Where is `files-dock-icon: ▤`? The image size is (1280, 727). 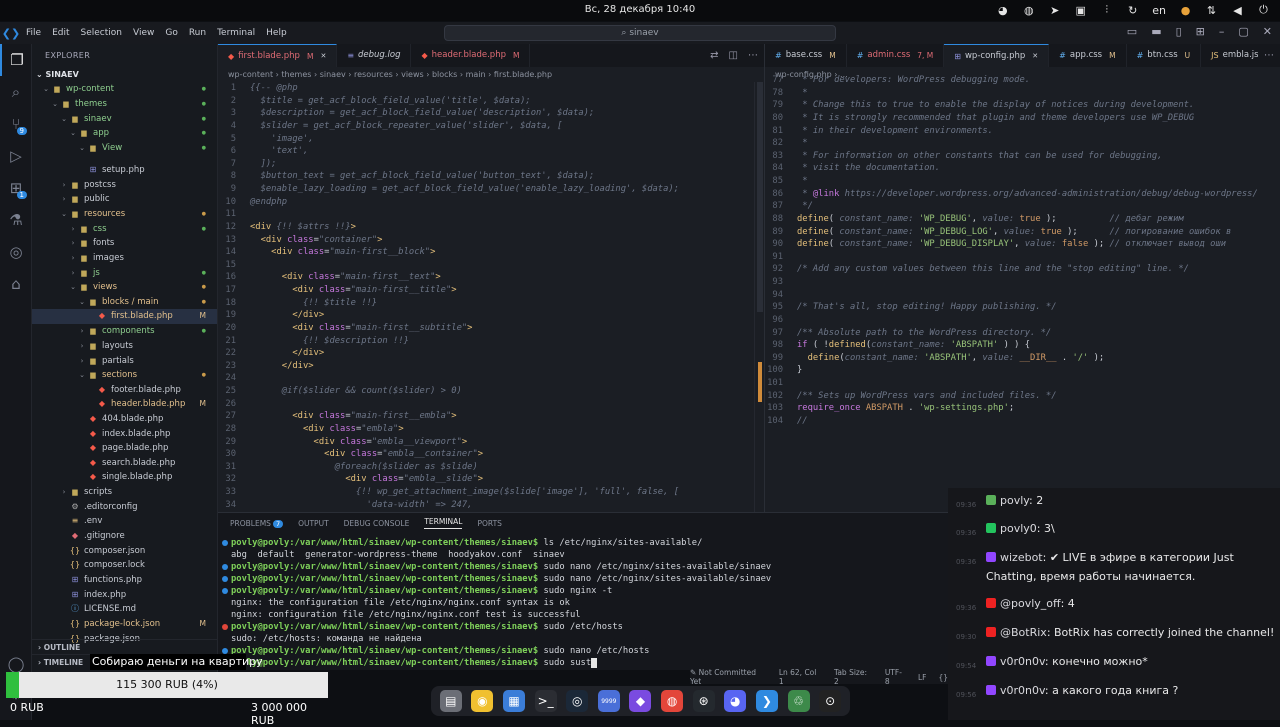
files-dock-icon: ▤ is located at coordinates (450, 701).